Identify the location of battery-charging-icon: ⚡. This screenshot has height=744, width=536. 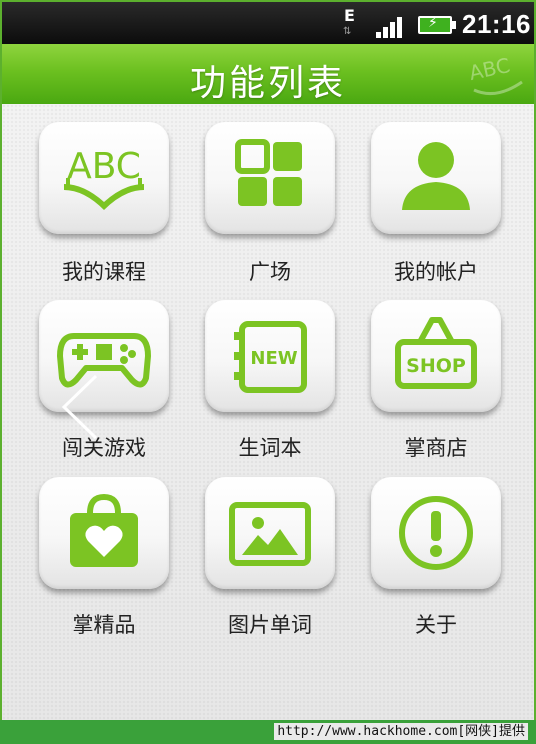
(438, 25).